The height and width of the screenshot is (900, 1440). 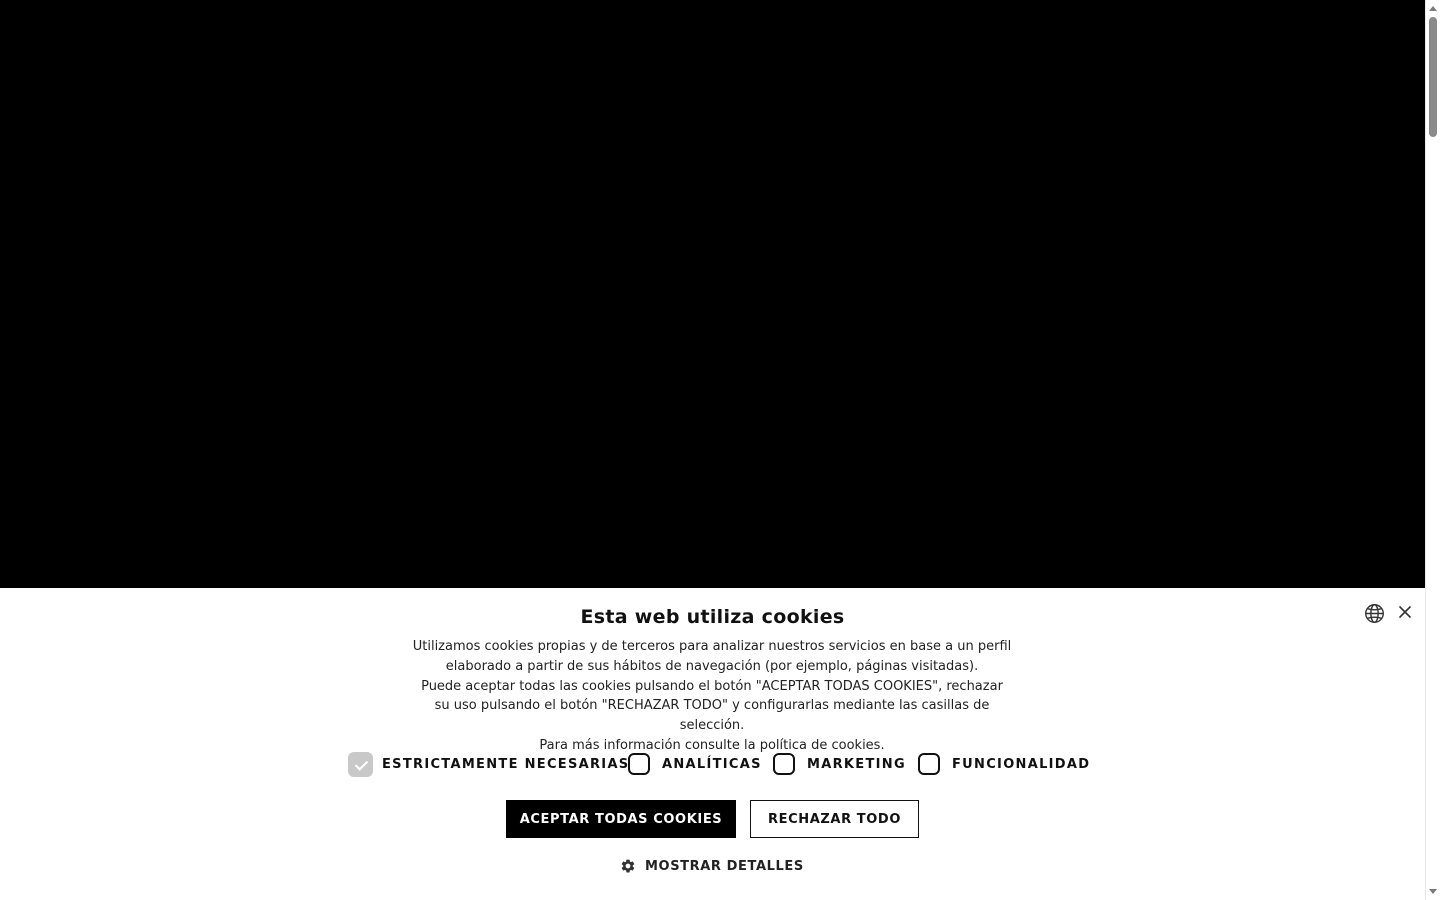 I want to click on scroll-down-arrow-icon, so click(x=1433, y=891).